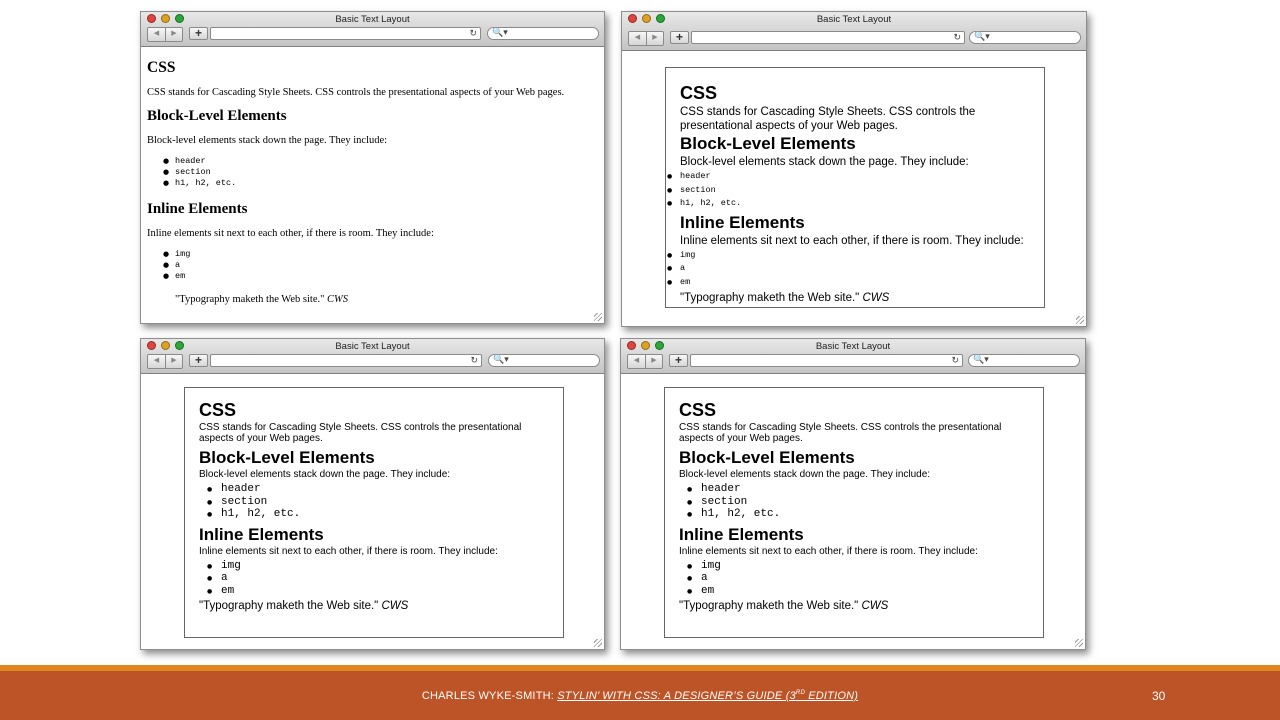 The width and height of the screenshot is (1280, 720). Describe the element at coordinates (372, 19) in the screenshot. I see `window-title: Basic Text Layout` at that location.